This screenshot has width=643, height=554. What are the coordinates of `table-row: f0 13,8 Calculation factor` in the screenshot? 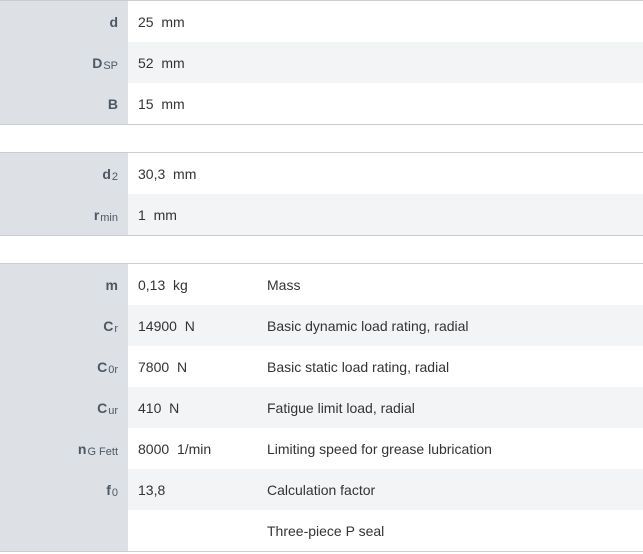 It's located at (321, 489).